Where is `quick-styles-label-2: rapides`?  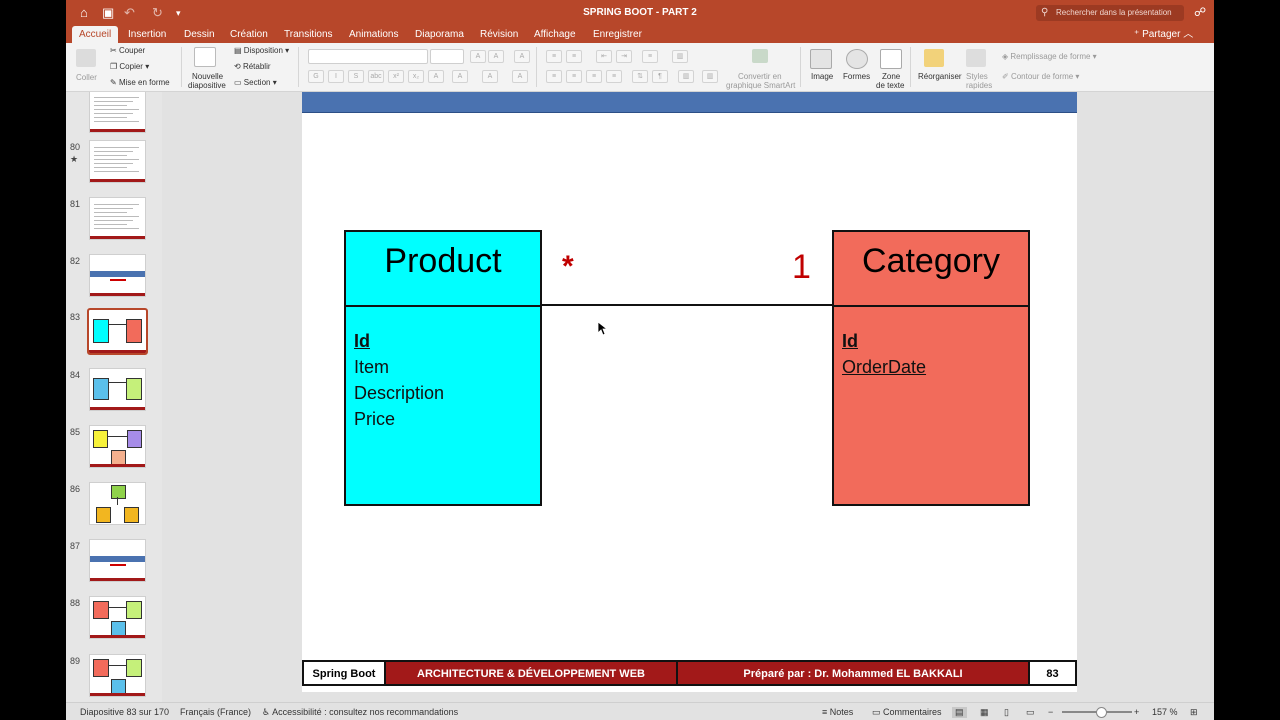
quick-styles-label-2: rapides is located at coordinates (979, 85).